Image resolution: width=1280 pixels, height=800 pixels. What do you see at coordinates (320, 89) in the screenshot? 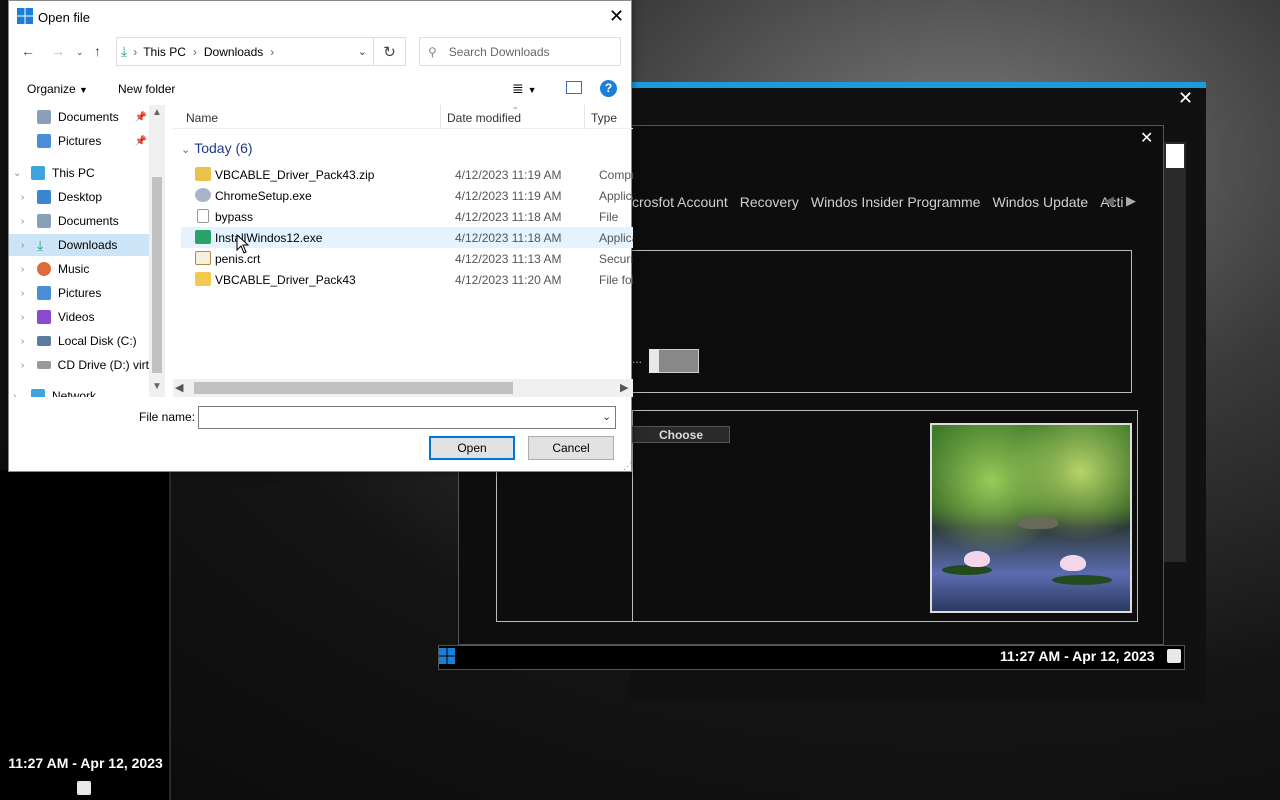
I see `toolbar: Organize ▼ New folder ≣ ▼ ?` at bounding box center [320, 89].